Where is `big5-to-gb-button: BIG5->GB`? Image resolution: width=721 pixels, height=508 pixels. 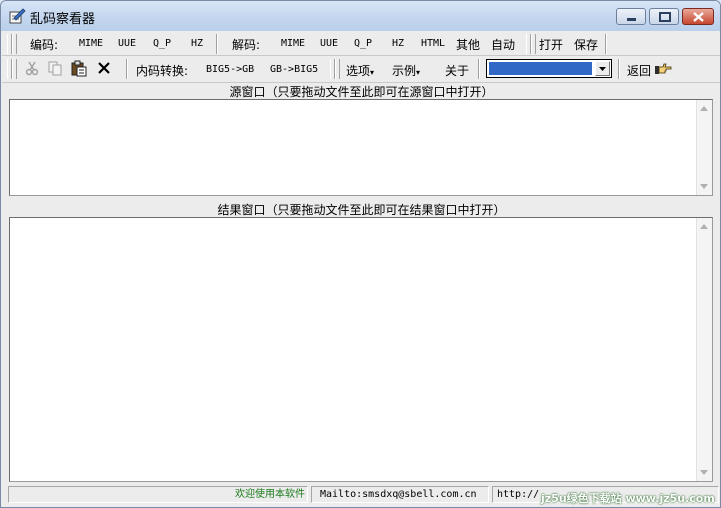 big5-to-gb-button: BIG5->GB is located at coordinates (230, 69).